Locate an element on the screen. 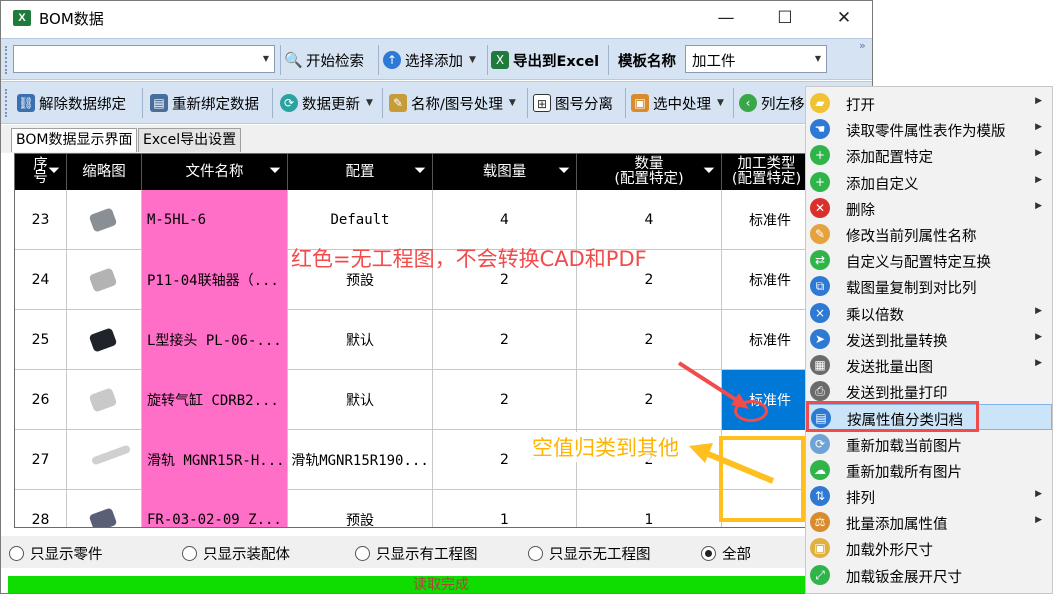 This screenshot has width=1053, height=594. table-row: 23 M-5HL-6 Default 4 4 标准件 is located at coordinates (443, 220).